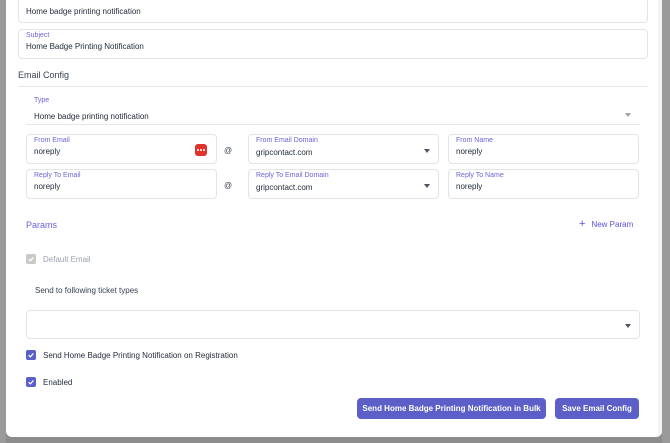 The width and height of the screenshot is (670, 443). I want to click on type-label: Type, so click(42, 100).